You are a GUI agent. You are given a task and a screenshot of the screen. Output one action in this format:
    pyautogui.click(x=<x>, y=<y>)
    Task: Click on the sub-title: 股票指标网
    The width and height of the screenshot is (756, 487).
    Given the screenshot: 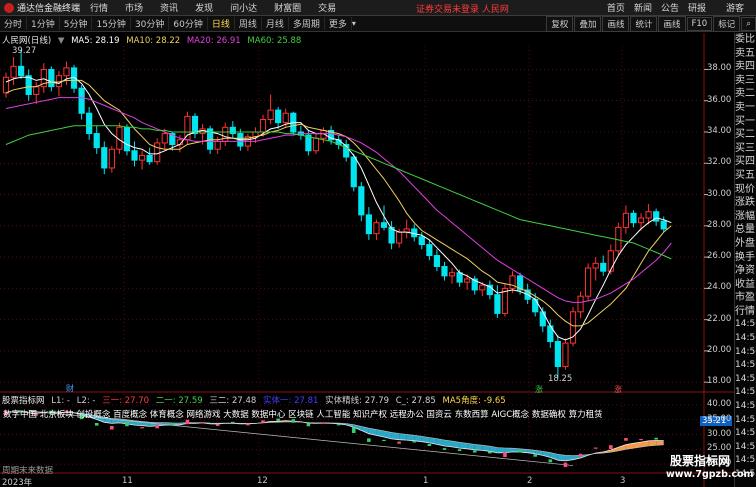 What is the action you would take?
    pyautogui.click(x=23, y=401)
    